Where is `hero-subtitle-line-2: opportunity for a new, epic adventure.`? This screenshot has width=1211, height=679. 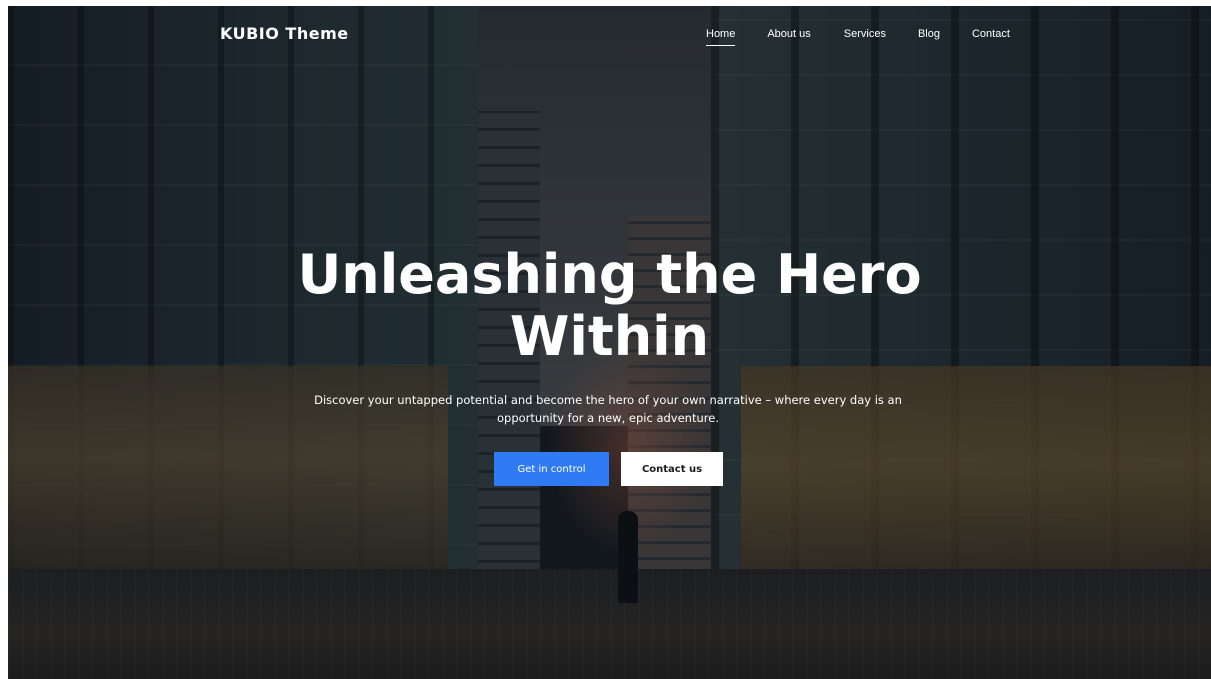 hero-subtitle-line-2: opportunity for a new, epic adventure. is located at coordinates (608, 418).